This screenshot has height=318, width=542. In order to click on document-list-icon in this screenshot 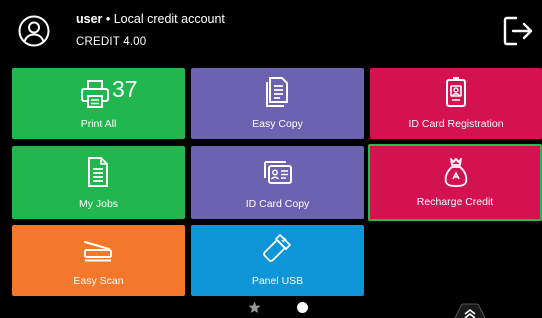, I will do `click(98, 172)`.